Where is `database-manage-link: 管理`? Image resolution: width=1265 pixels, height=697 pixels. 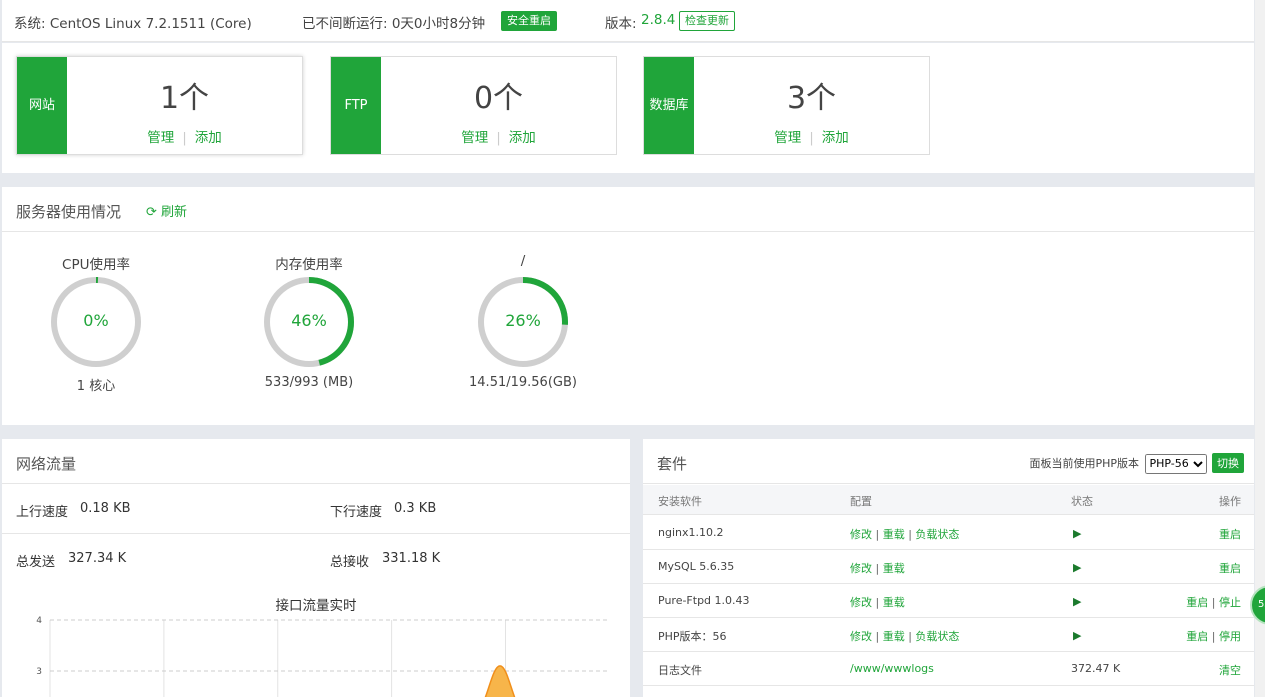 database-manage-link: 管理 is located at coordinates (787, 138).